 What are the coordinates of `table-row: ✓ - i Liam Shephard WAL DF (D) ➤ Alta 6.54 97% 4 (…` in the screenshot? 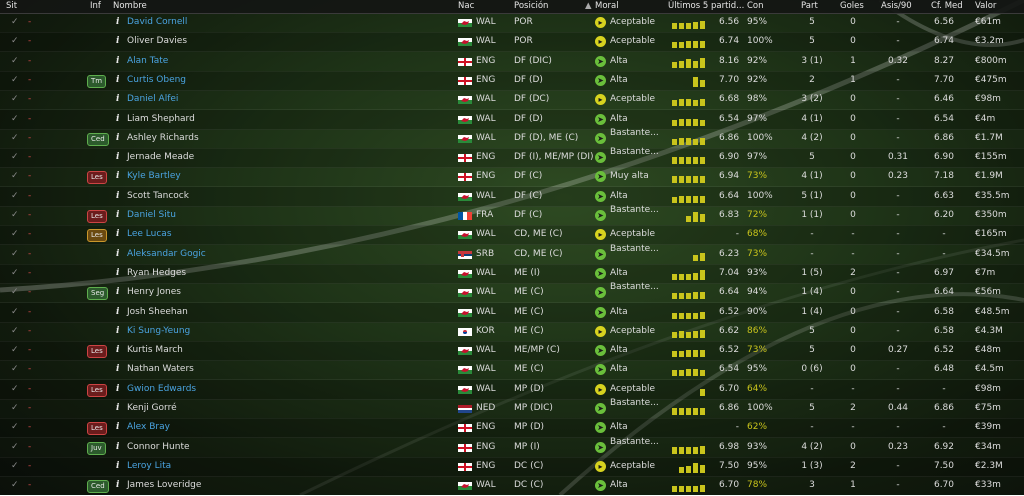 It's located at (512, 119).